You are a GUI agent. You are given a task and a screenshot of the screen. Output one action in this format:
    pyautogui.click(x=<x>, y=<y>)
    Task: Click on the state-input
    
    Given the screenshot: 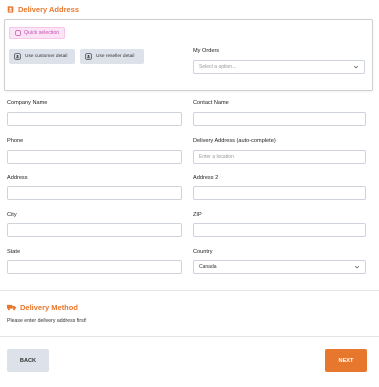 What is the action you would take?
    pyautogui.click(x=94, y=267)
    